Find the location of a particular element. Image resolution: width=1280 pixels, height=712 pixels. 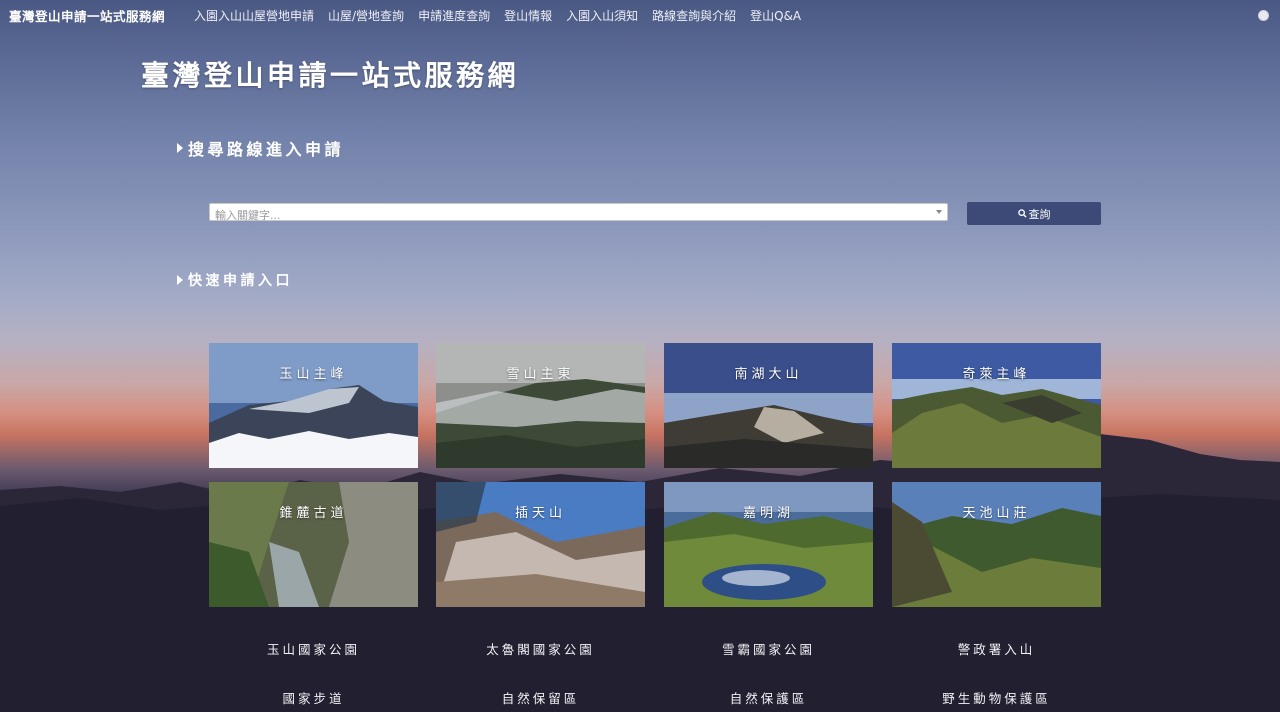

search-button: 查詢 is located at coordinates (1034, 213).